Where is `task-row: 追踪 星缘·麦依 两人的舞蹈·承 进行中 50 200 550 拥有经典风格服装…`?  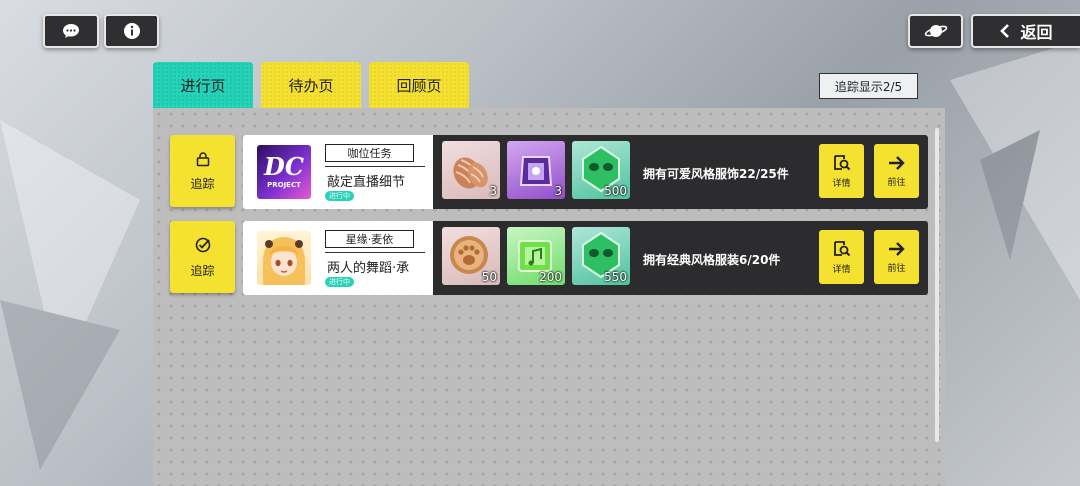
task-row: 追踪 星缘·麦依 两人的舞蹈·承 进行中 50 200 550 拥有经典风格服装… is located at coordinates (549, 258).